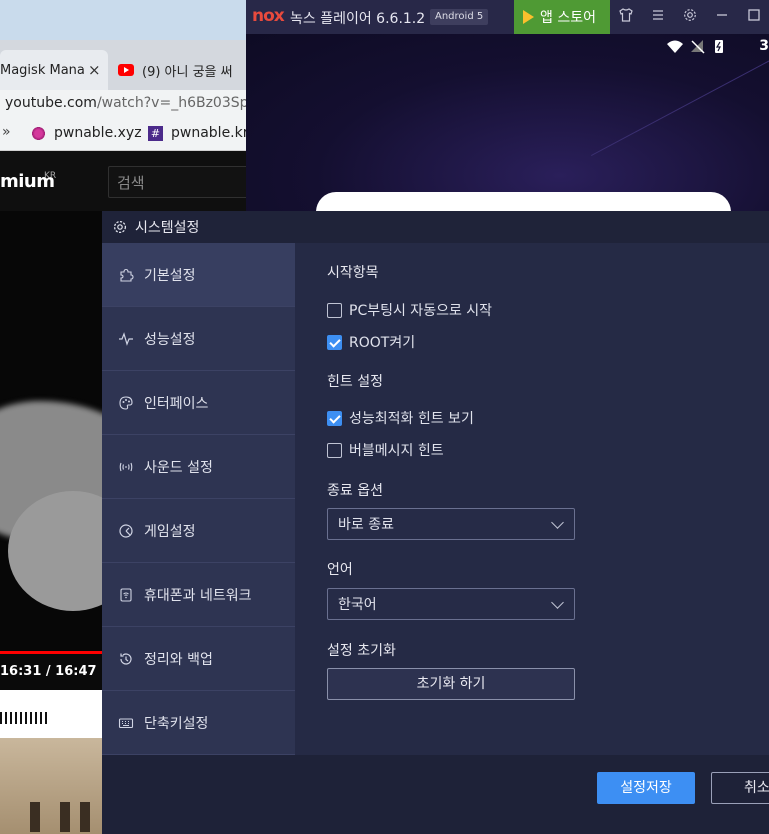 The image size is (769, 834). What do you see at coordinates (754, 17) in the screenshot?
I see `maximize-icon` at bounding box center [754, 17].